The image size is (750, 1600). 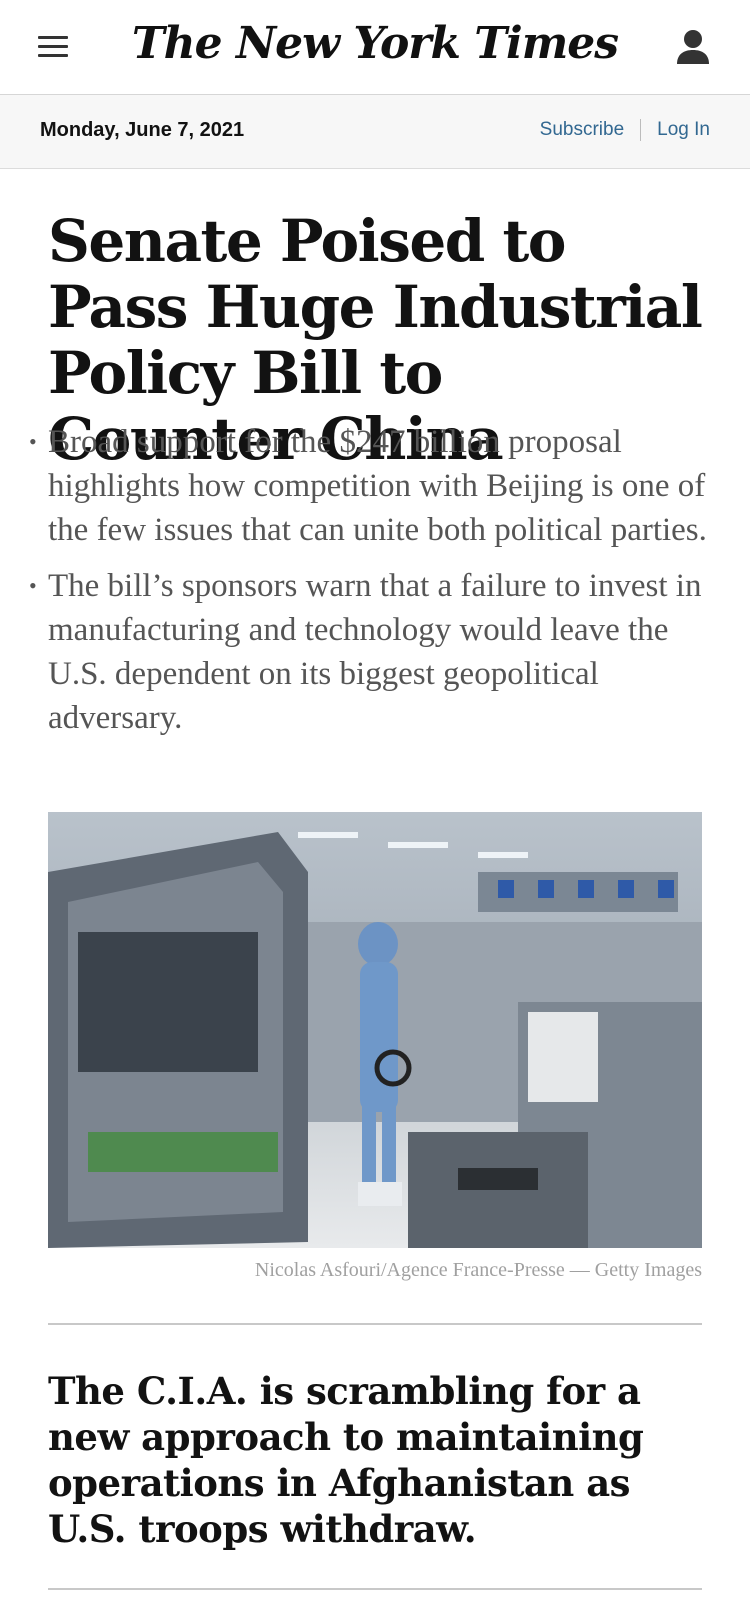 What do you see at coordinates (641, 130) in the screenshot?
I see `auth-separator` at bounding box center [641, 130].